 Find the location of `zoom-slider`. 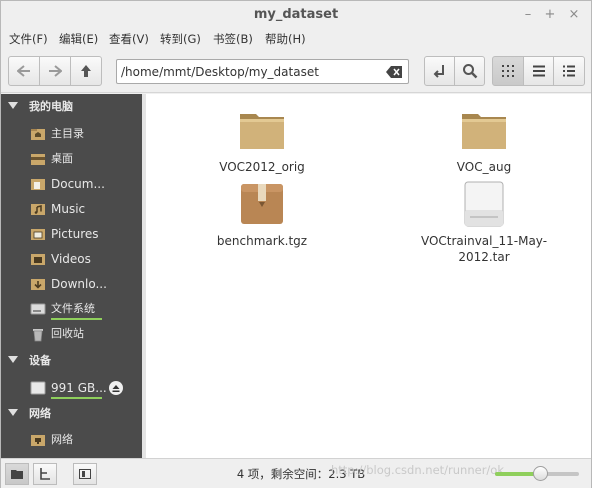

zoom-slider is located at coordinates (537, 473).